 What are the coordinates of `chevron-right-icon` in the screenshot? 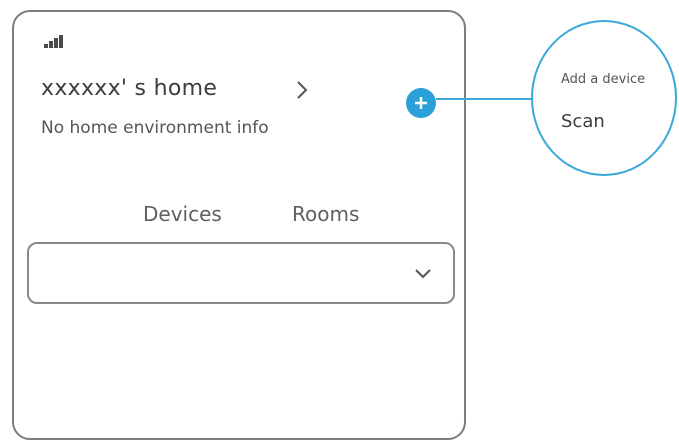 It's located at (302, 90).